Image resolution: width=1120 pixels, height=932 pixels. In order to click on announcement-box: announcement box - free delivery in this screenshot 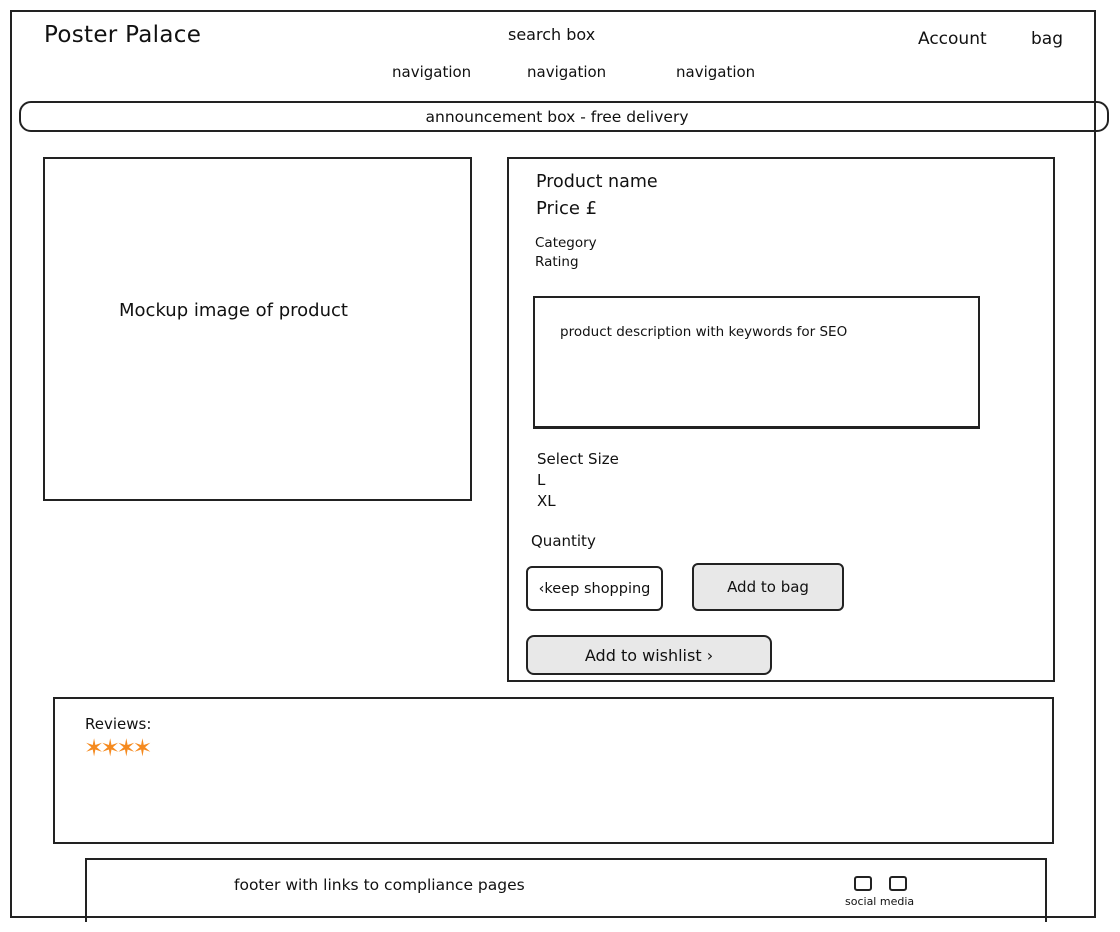, I will do `click(564, 116)`.